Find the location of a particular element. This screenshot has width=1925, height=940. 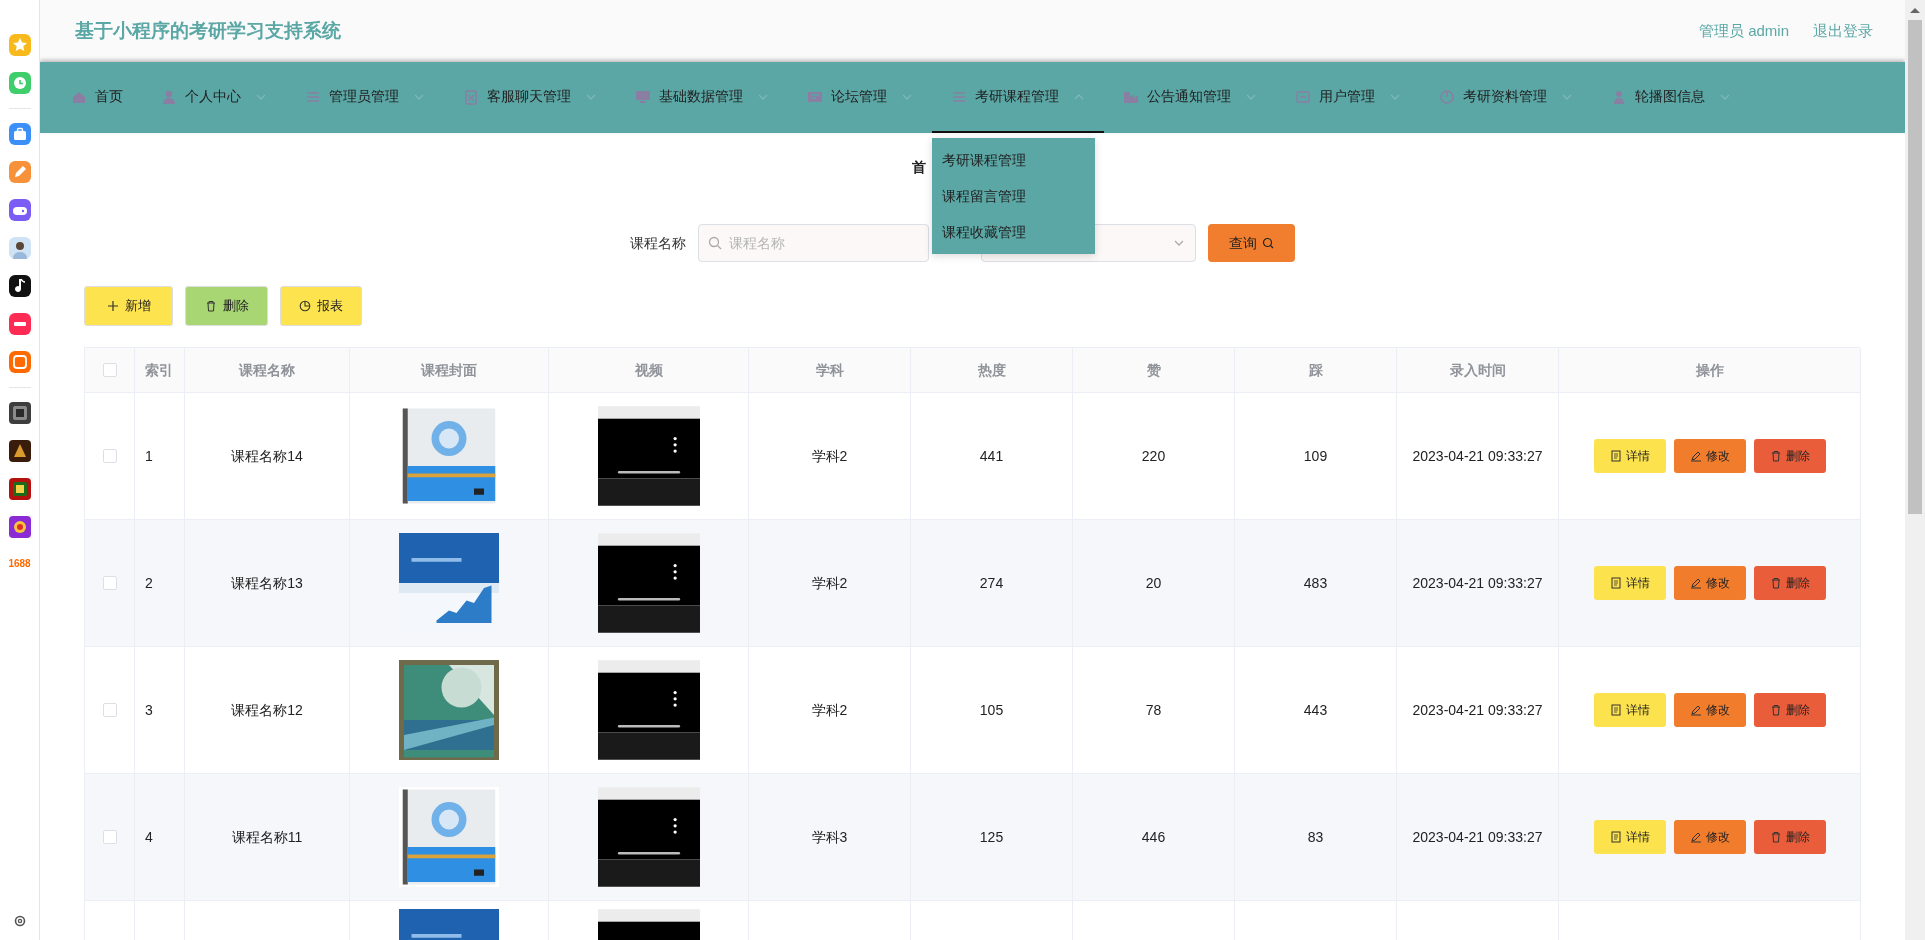

table-cell-text: 446 is located at coordinates (1153, 837).